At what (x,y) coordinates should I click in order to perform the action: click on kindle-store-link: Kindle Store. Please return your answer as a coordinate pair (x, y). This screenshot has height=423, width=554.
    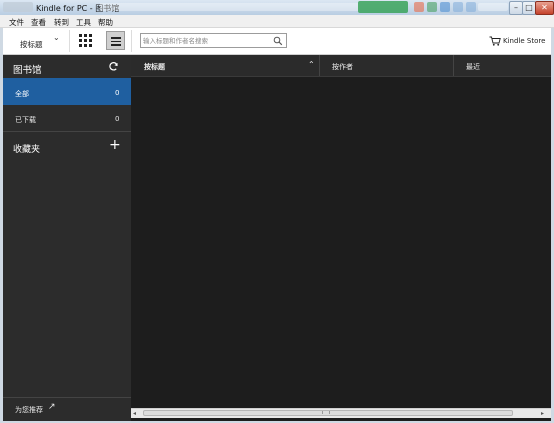
    Looking at the image, I should click on (518, 41).